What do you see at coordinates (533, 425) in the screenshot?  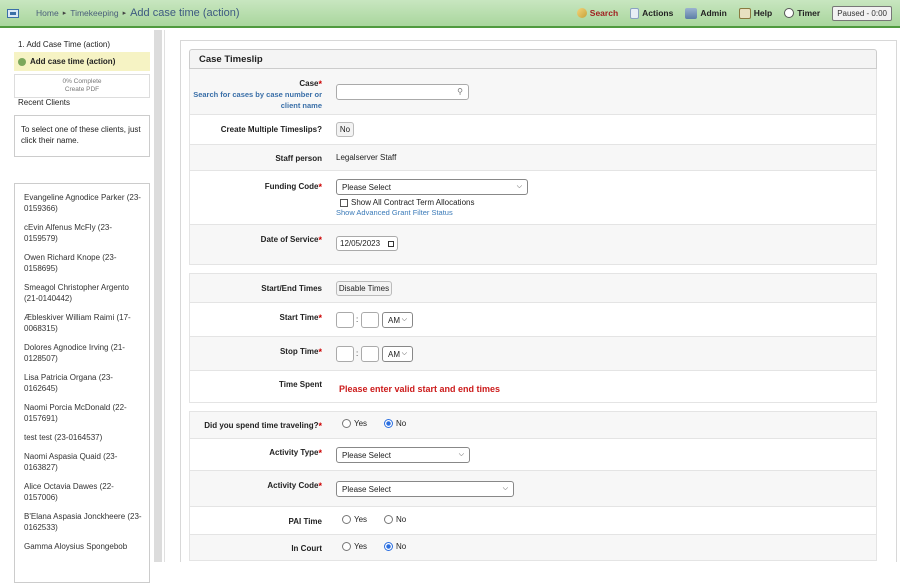 I see `travel-row: Did you spend time traveling?* Yes No` at bounding box center [533, 425].